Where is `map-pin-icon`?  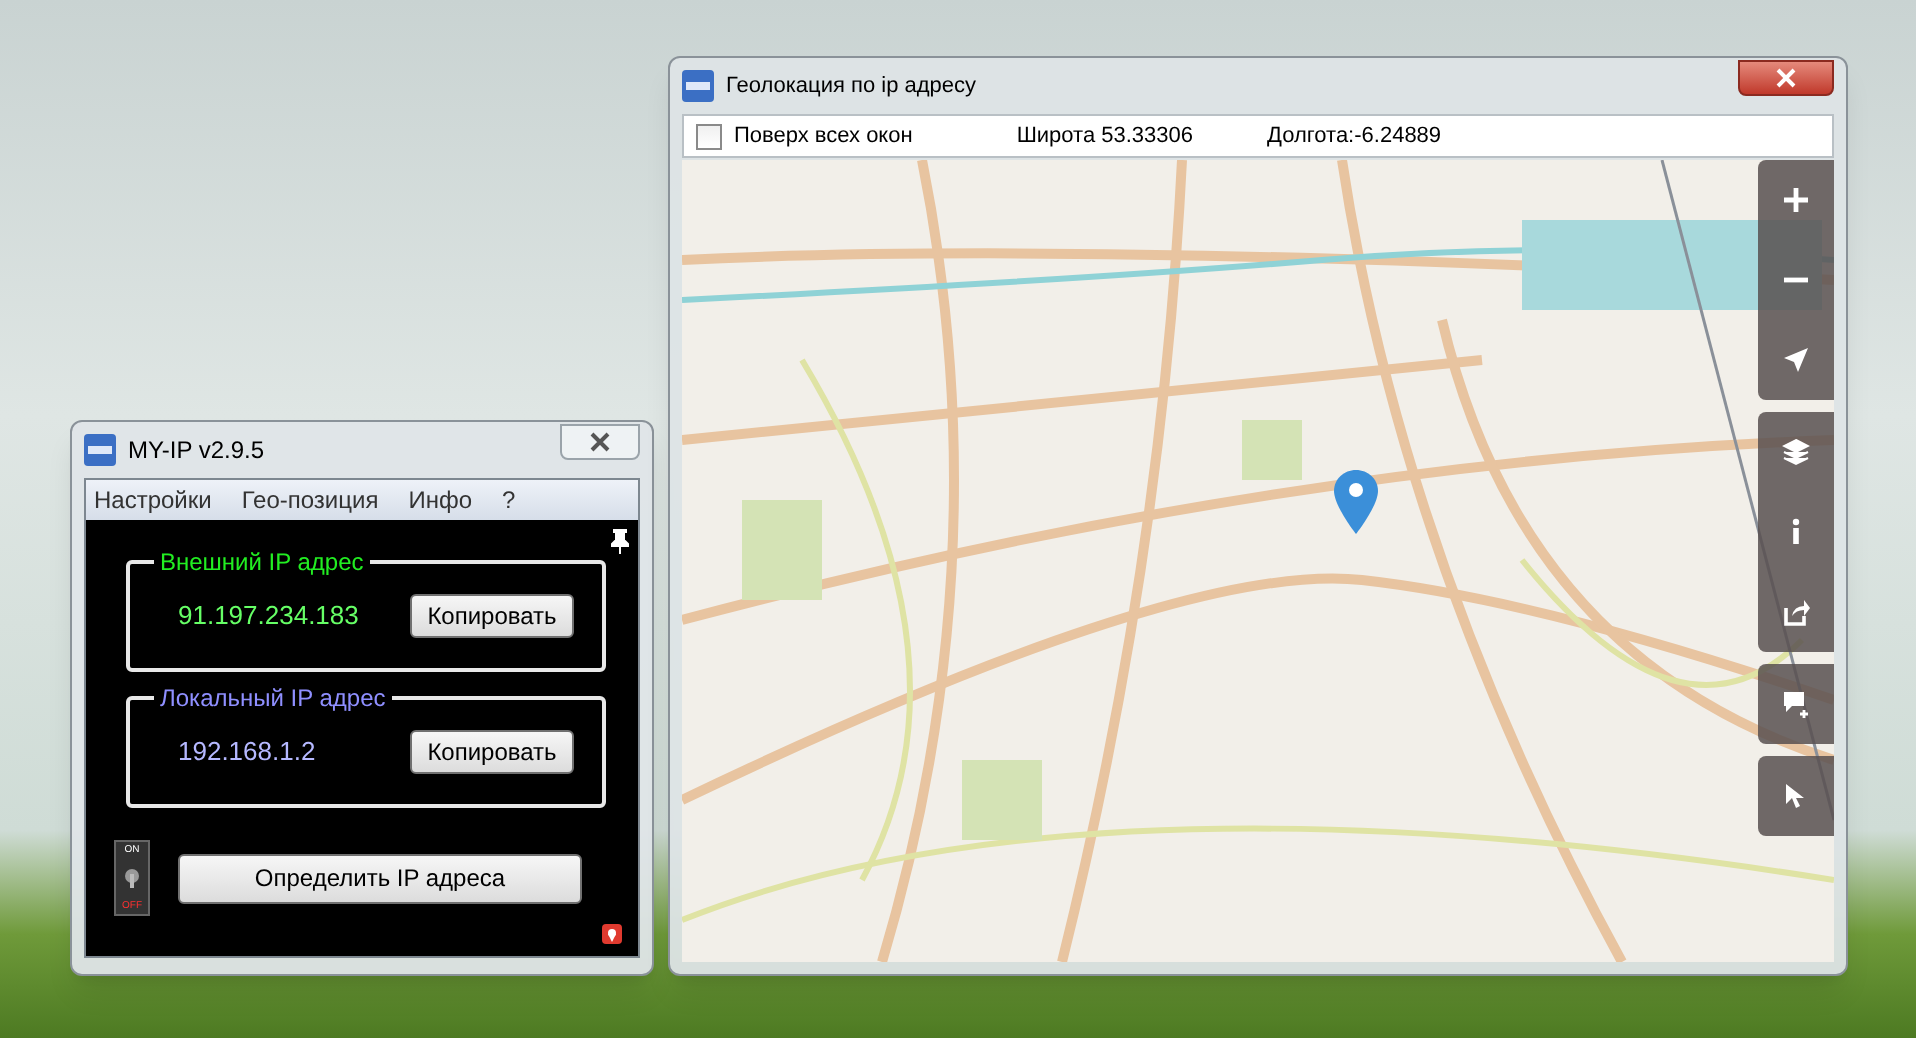
map-pin-icon is located at coordinates (1356, 502).